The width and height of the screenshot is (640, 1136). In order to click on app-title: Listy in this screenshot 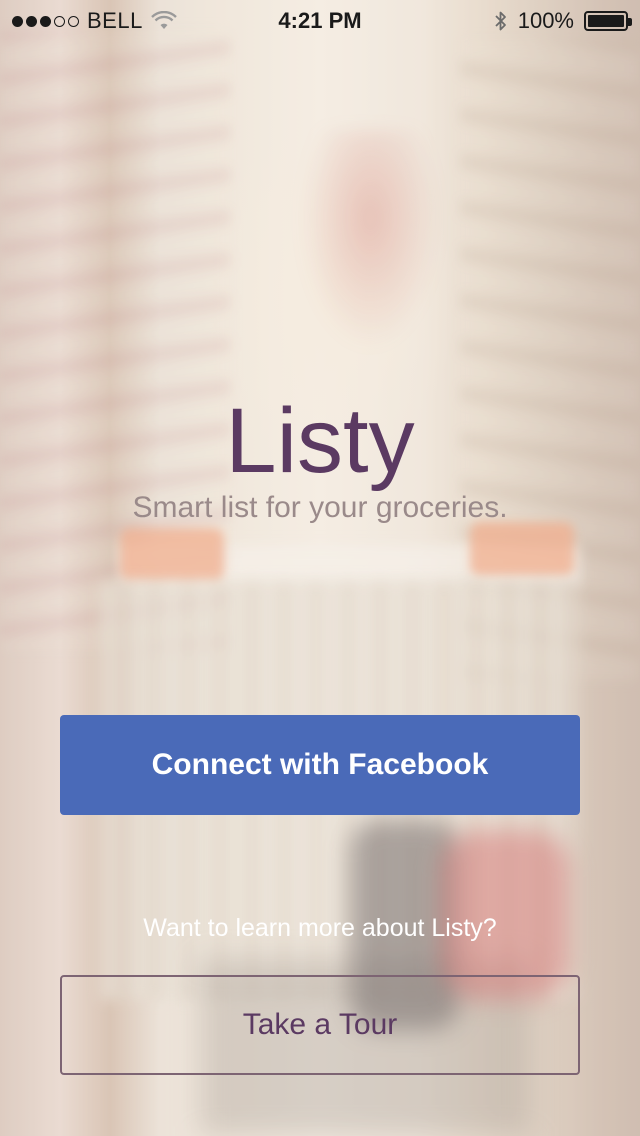, I will do `click(320, 441)`.